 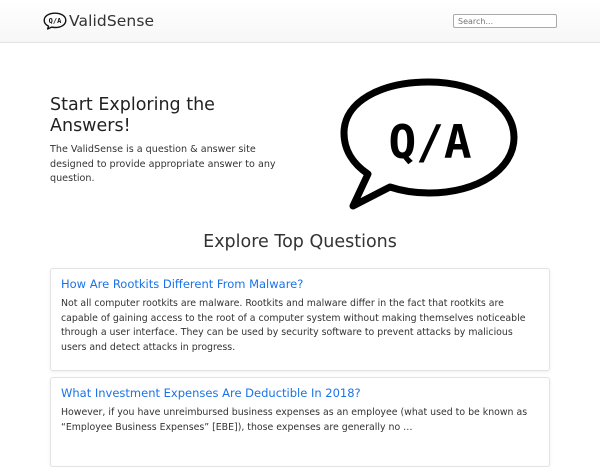 What do you see at coordinates (300, 284) in the screenshot?
I see `question-title-link: How Are Rootkits Different From Malware?` at bounding box center [300, 284].